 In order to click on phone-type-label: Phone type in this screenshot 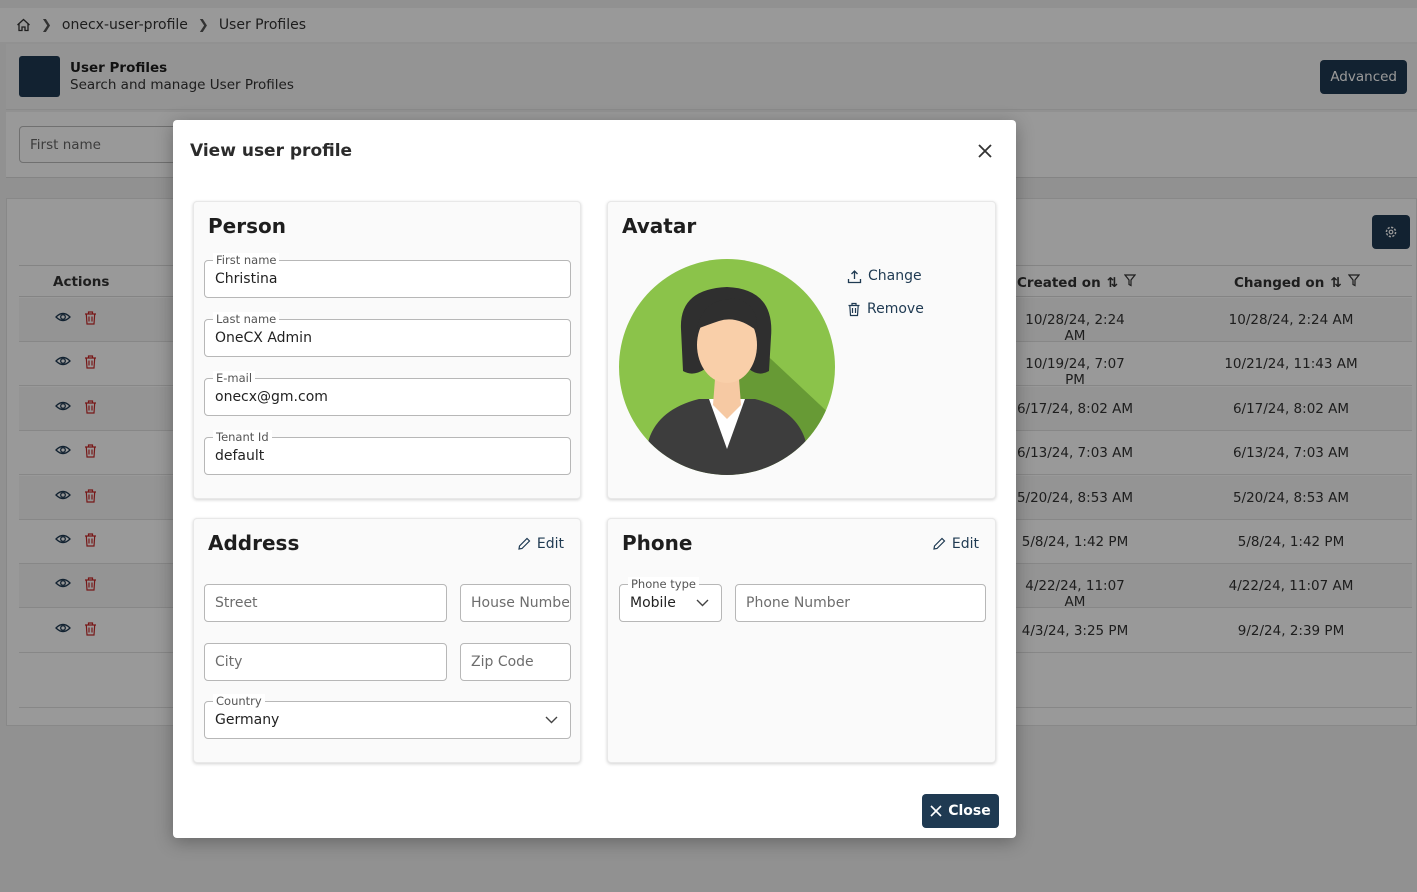, I will do `click(663, 584)`.